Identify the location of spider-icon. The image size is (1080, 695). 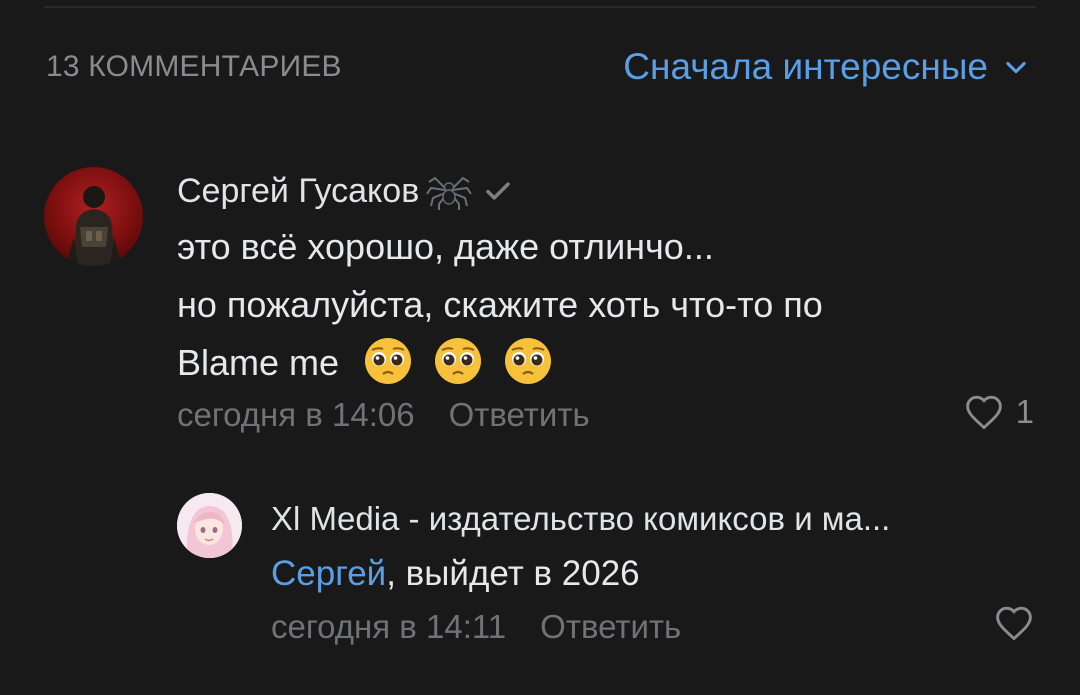
(449, 193).